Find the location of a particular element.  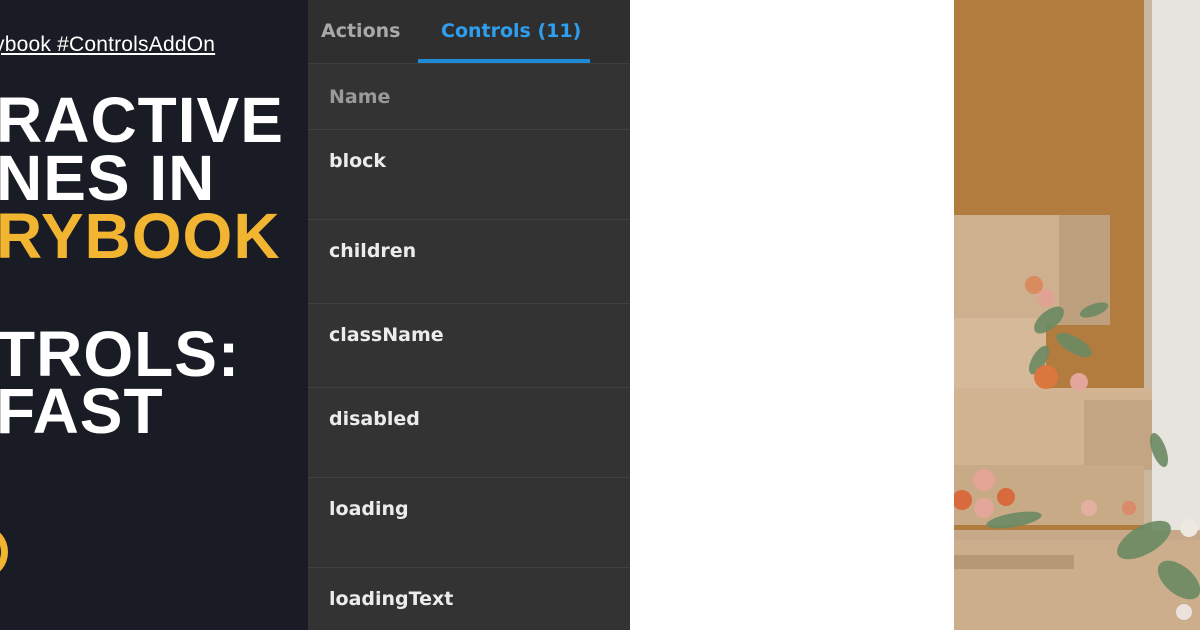

headline-line-5: FAST is located at coordinates (82, 411).